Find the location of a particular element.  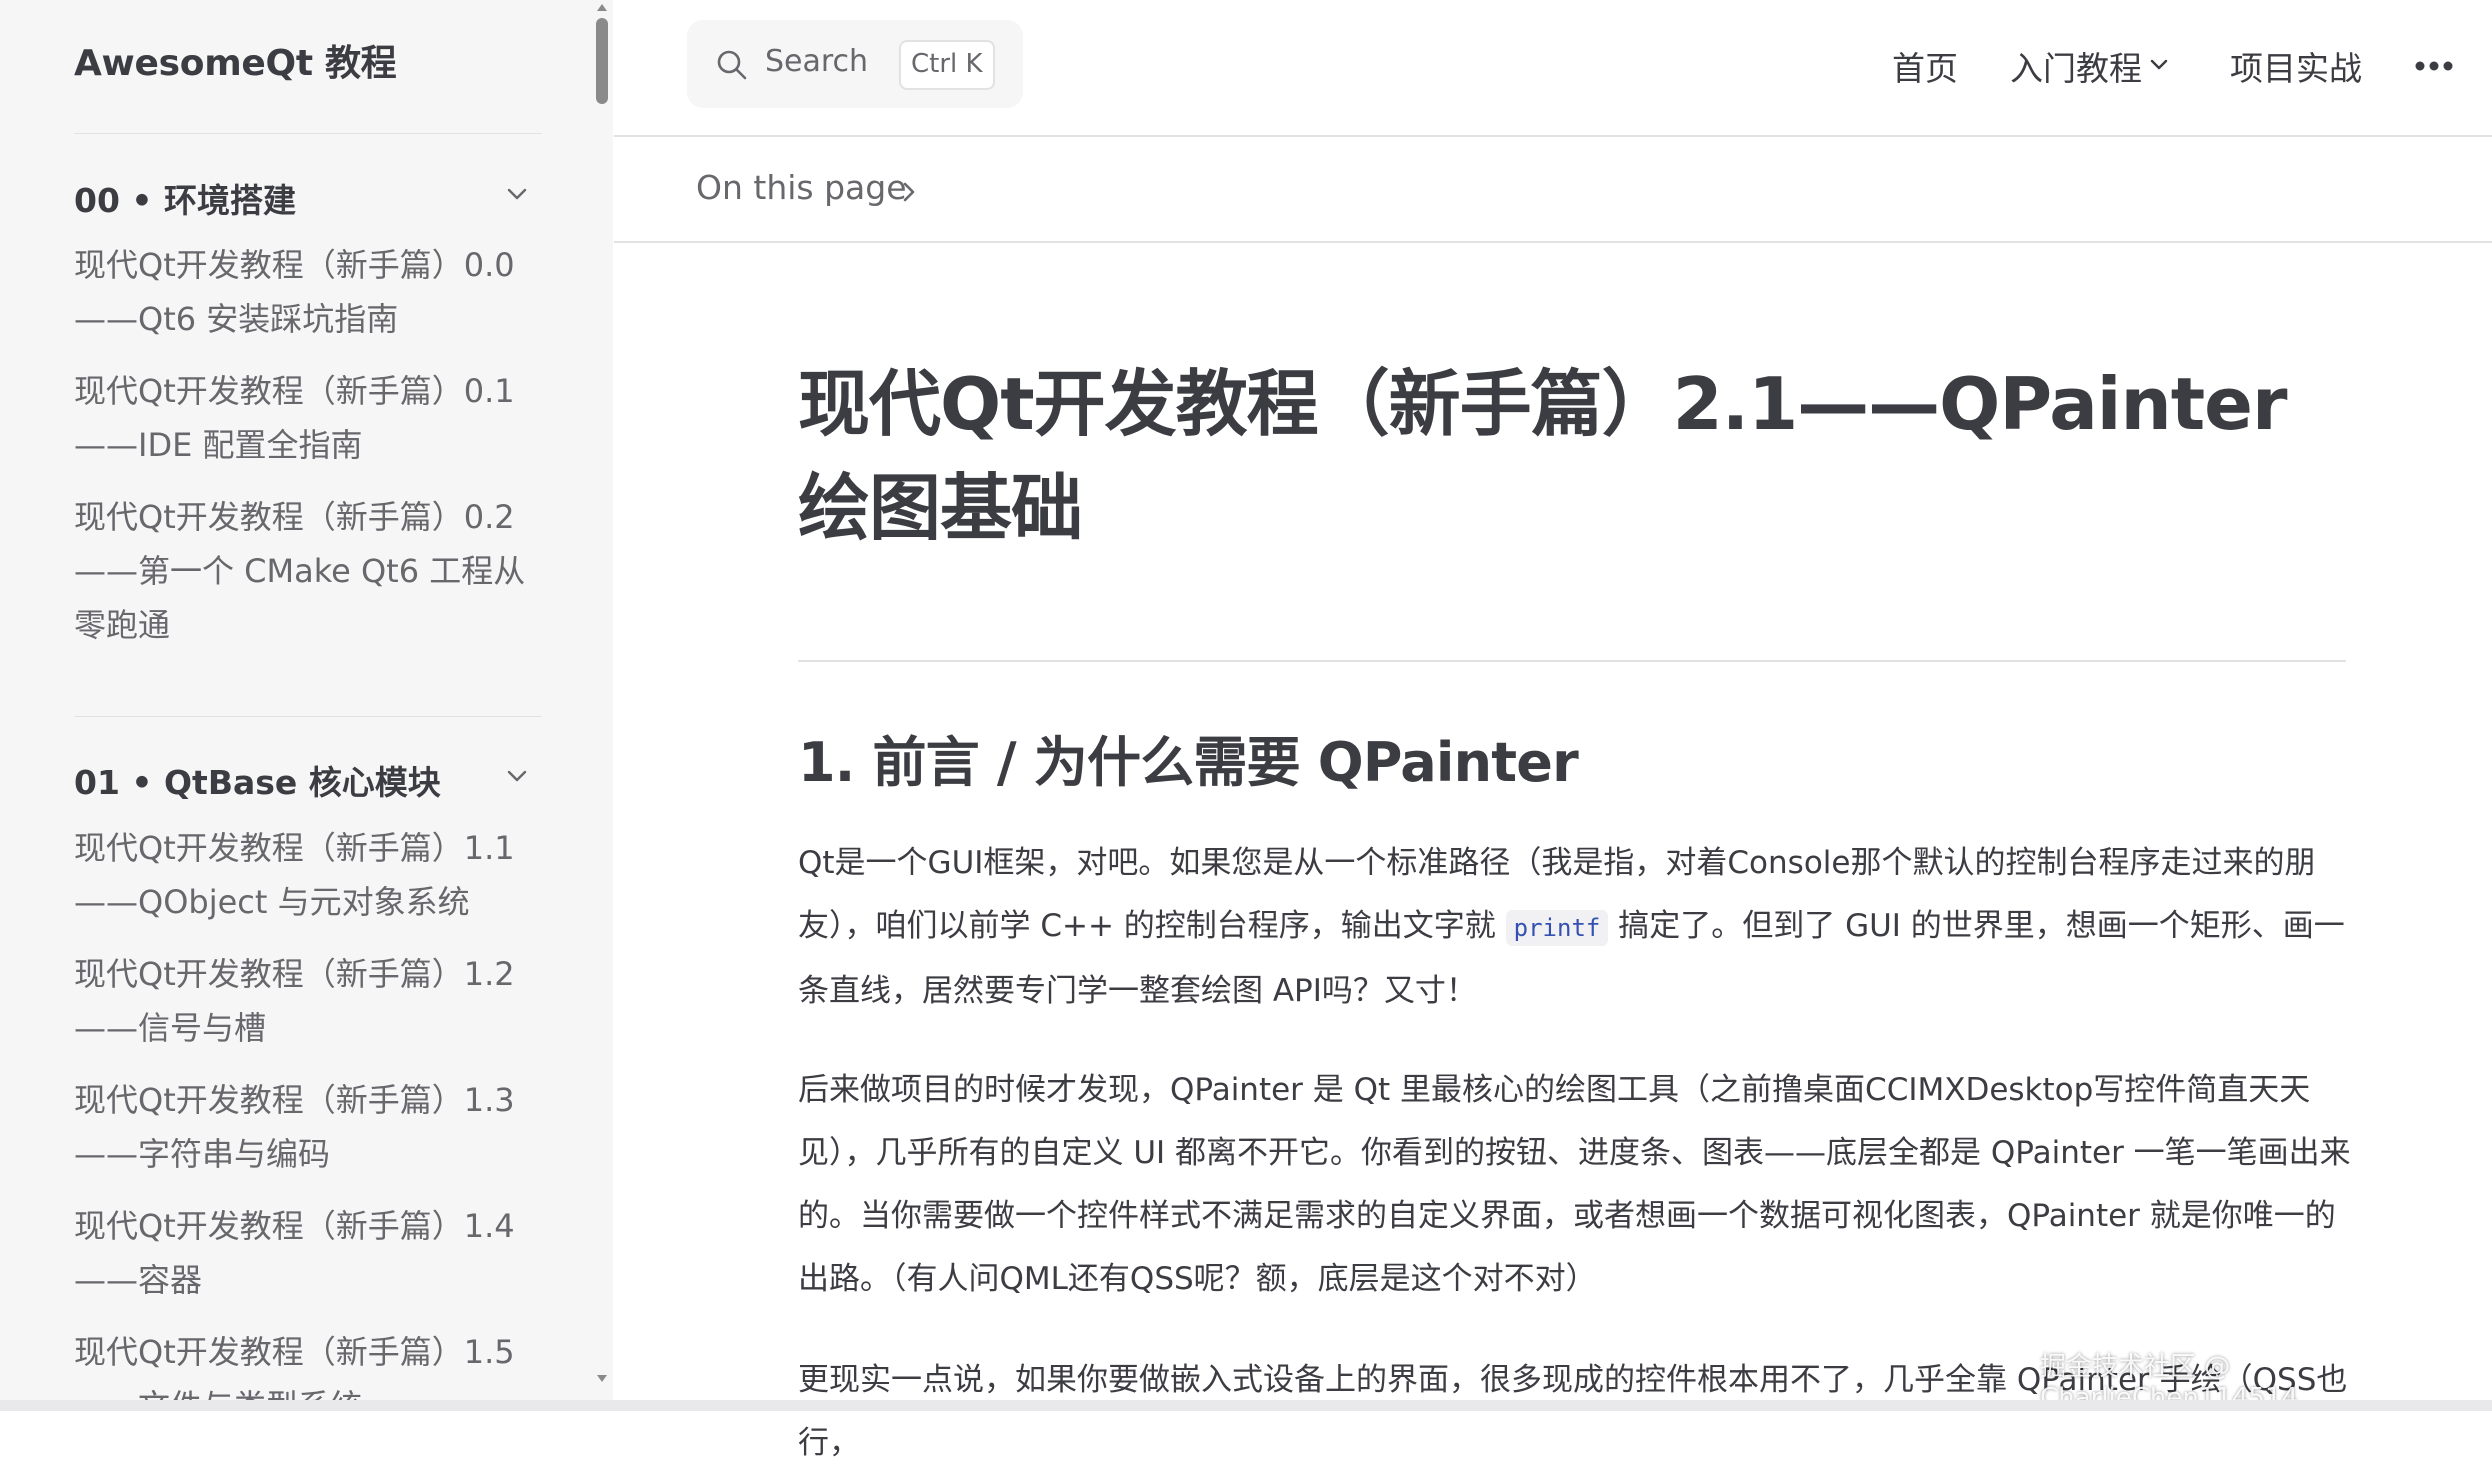

sidebar-item: 现代Qt开发教程（新手篇）1.1——QObject 与元对象系统 is located at coordinates (304, 875).